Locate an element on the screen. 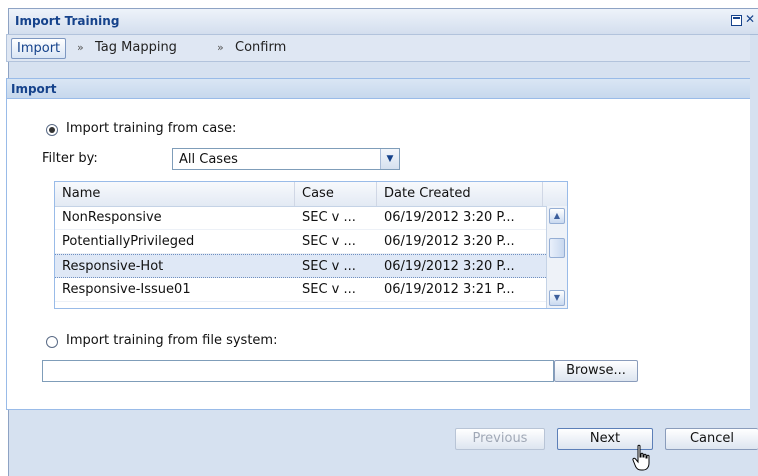 This screenshot has width=758, height=476. window-title: Import Training is located at coordinates (67, 21).